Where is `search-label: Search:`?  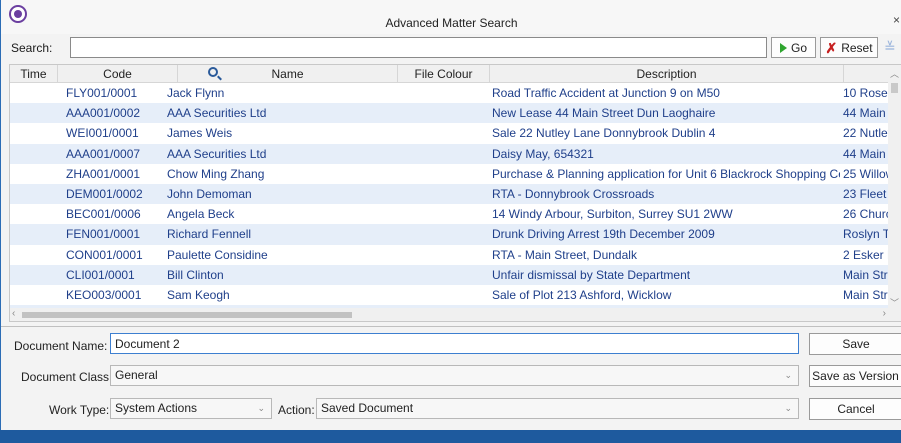
search-label: Search: is located at coordinates (32, 48).